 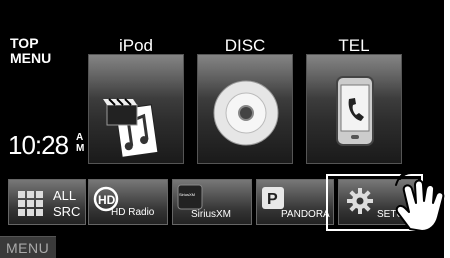 I want to click on tel-source-button, so click(x=354, y=109).